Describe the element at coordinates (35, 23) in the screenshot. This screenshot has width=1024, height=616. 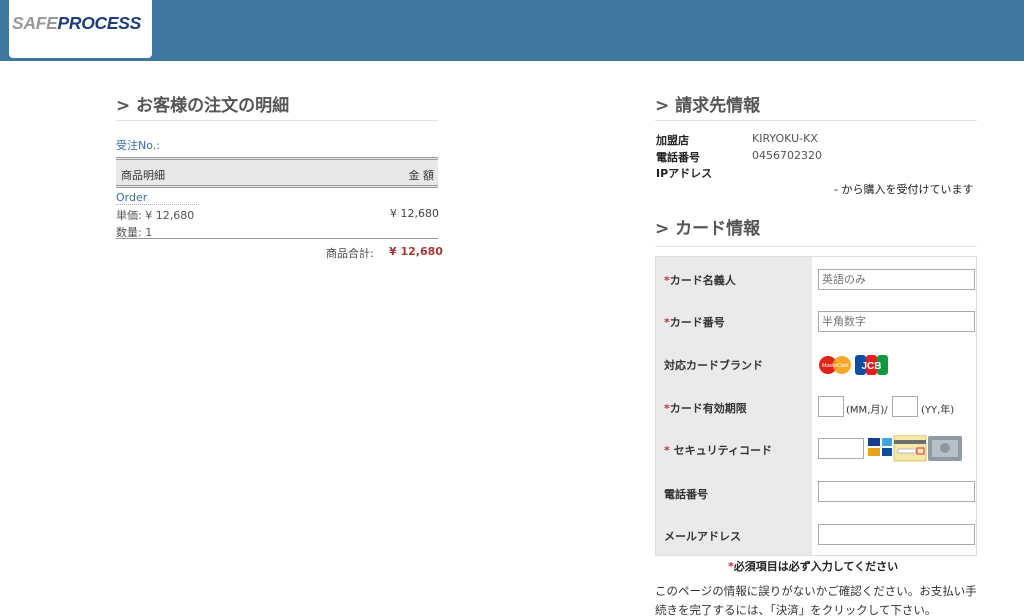
I see `logo-safe: SAFE` at that location.